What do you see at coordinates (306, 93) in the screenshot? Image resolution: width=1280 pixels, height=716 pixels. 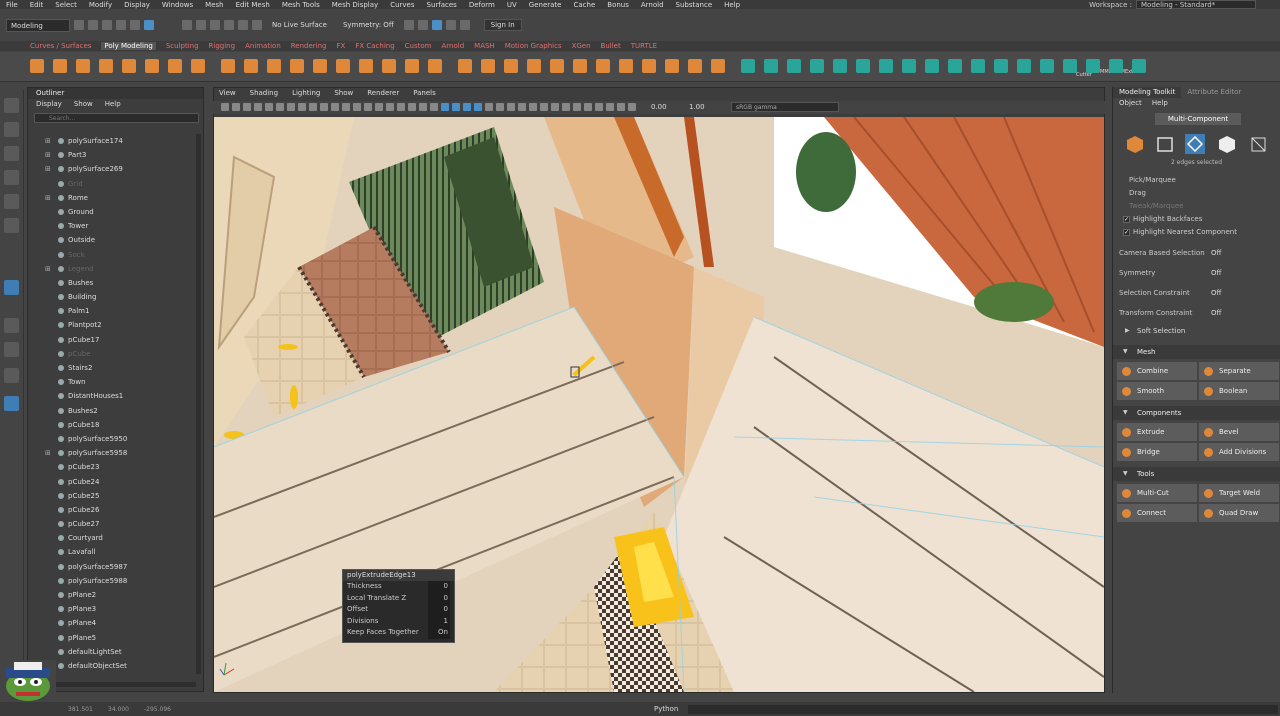 I see `viewport-menu-lighting: Lighting` at bounding box center [306, 93].